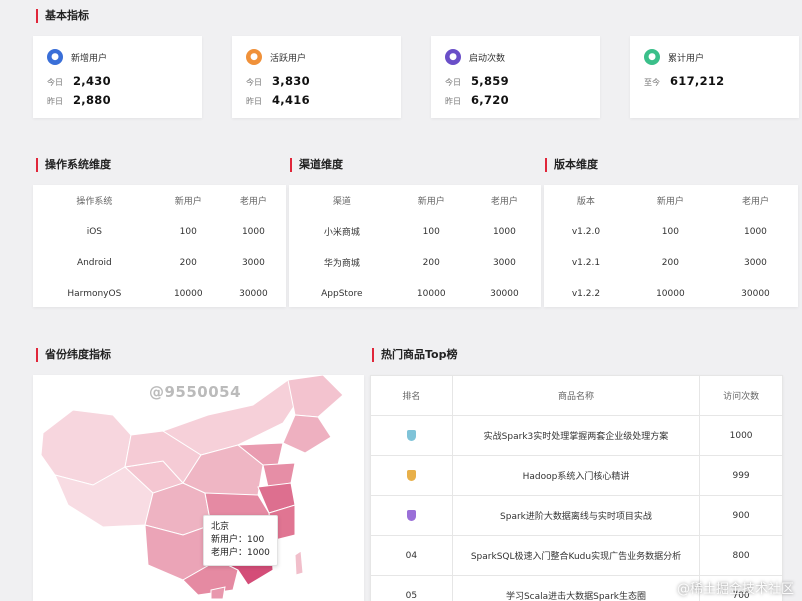 This screenshot has width=802, height=601. Describe the element at coordinates (414, 355) in the screenshot. I see `section-title-top: 热门商品Top榜` at that location.